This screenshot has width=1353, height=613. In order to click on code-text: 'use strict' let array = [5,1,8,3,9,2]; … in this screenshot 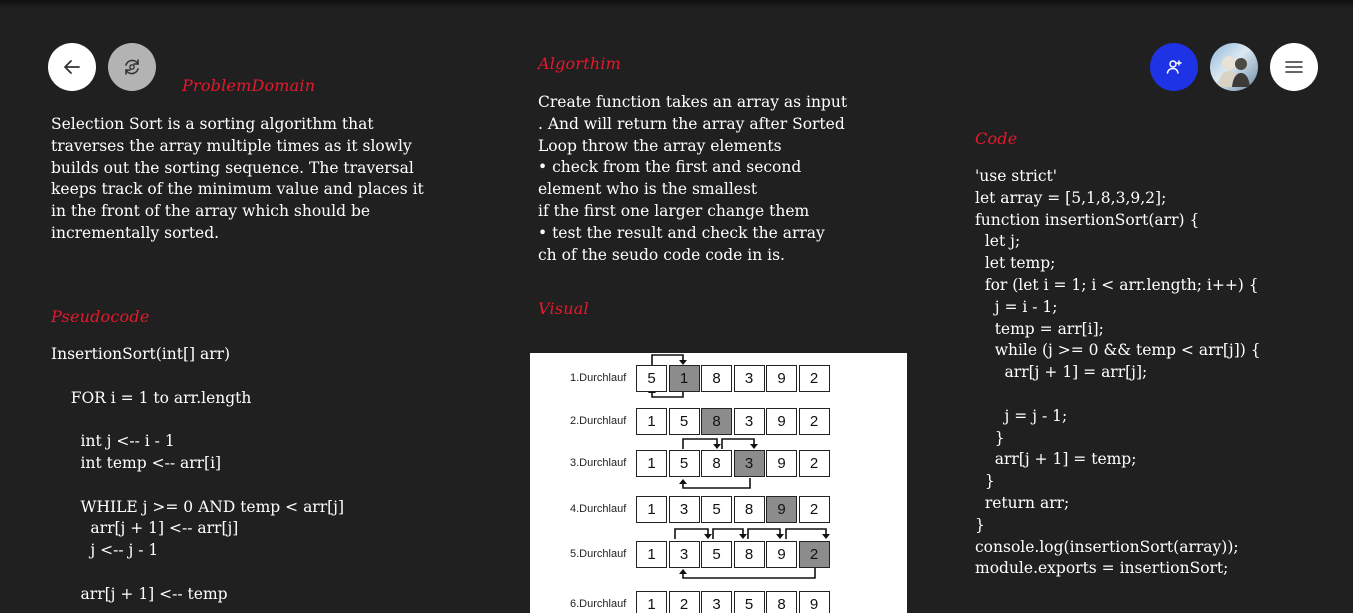, I will do `click(1118, 372)`.